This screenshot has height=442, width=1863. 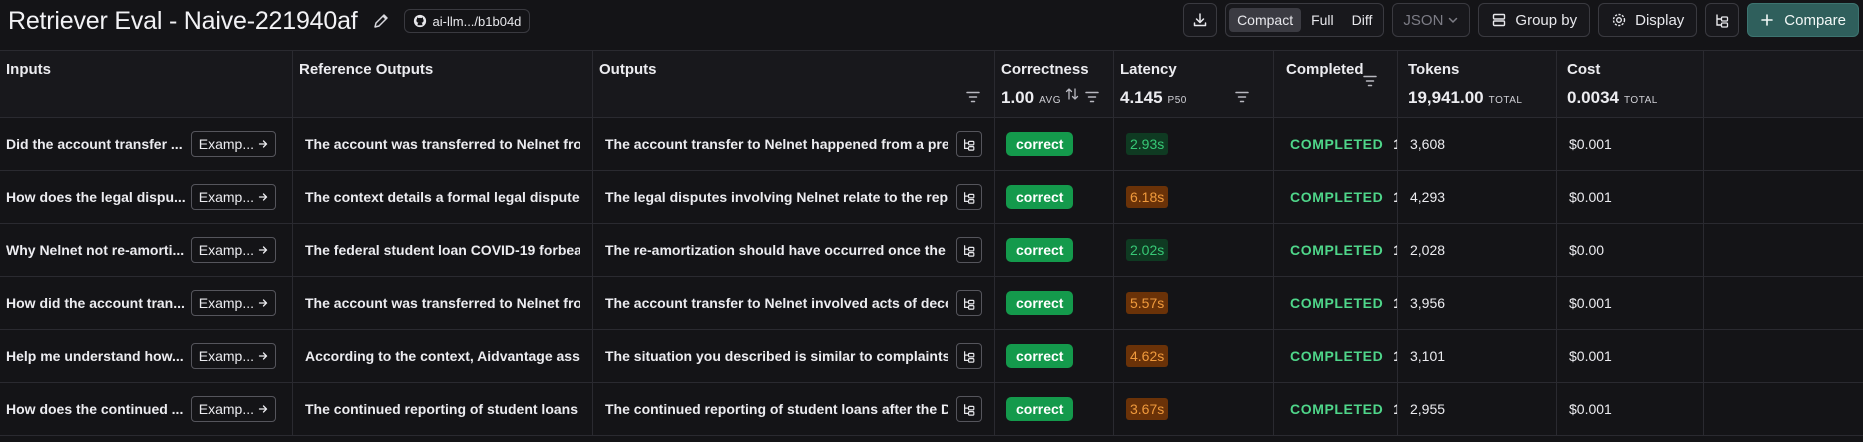 What do you see at coordinates (382, 21) in the screenshot?
I see `edit-pencil-icon` at bounding box center [382, 21].